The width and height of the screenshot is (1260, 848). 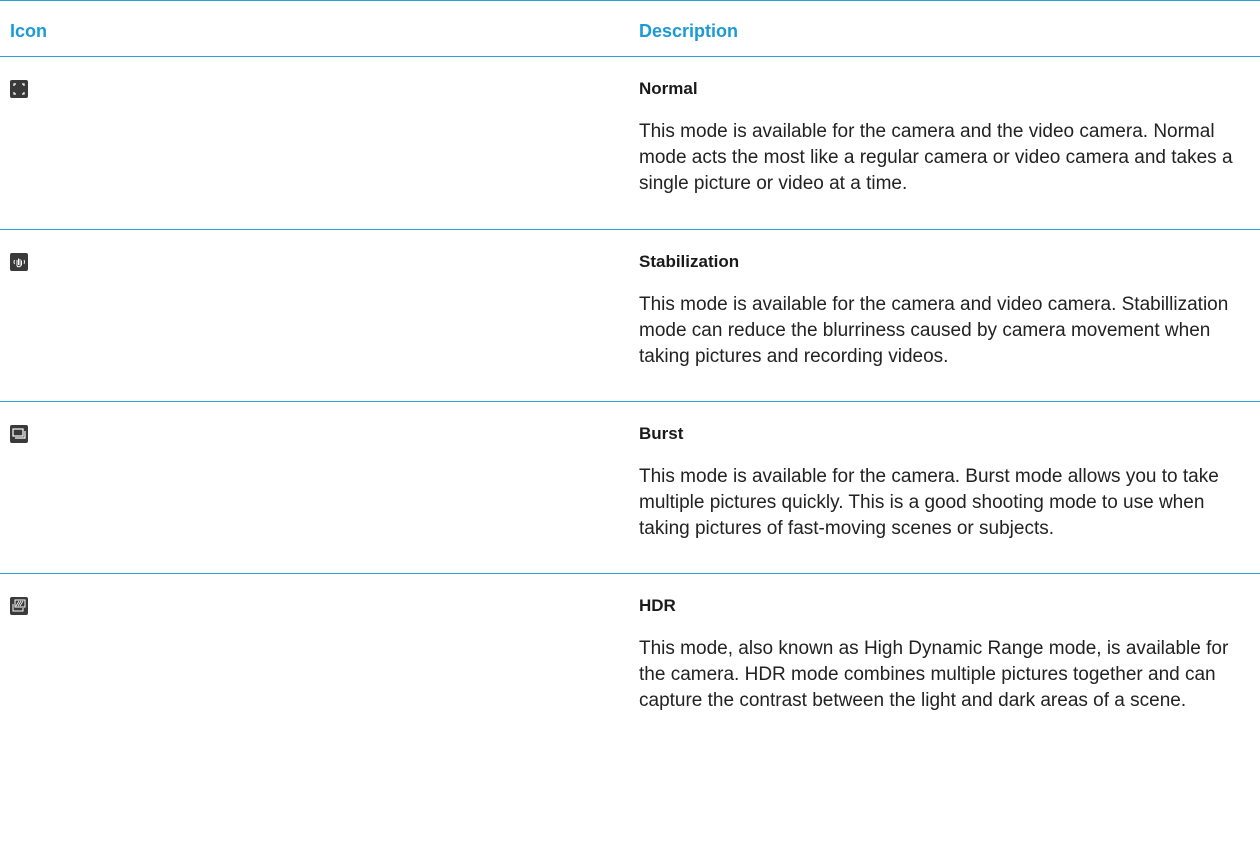 What do you see at coordinates (689, 31) in the screenshot?
I see `header-description-label: Description` at bounding box center [689, 31].